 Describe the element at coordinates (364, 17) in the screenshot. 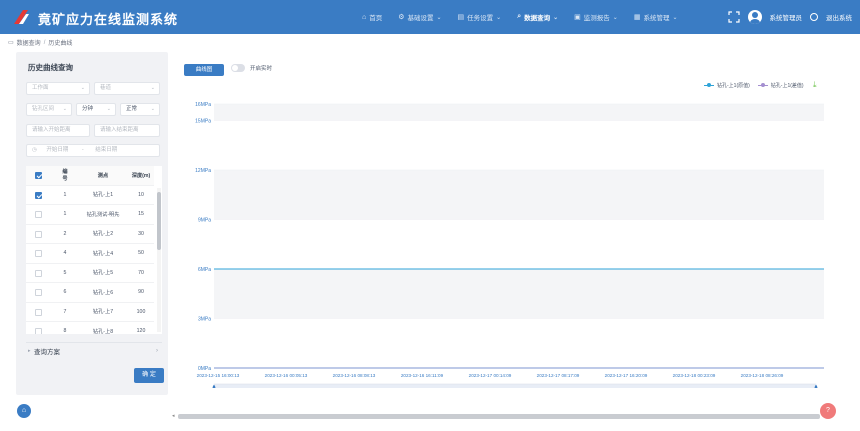

I see `home-icon: ⌂` at that location.